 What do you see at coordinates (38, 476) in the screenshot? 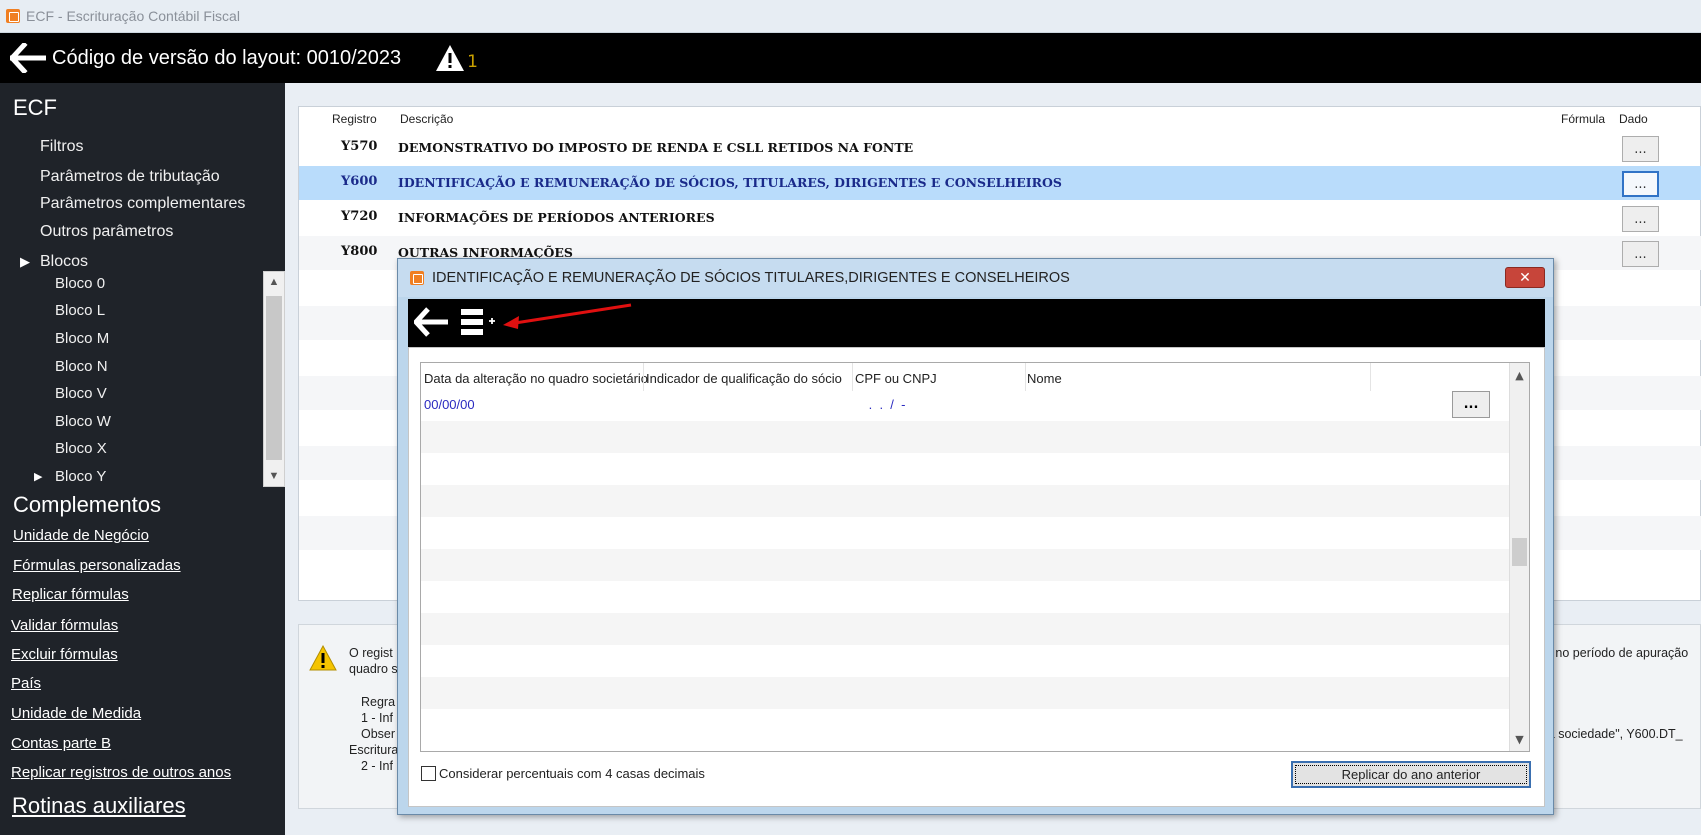
I see `bloco-y-expand-icon: ▶` at bounding box center [38, 476].